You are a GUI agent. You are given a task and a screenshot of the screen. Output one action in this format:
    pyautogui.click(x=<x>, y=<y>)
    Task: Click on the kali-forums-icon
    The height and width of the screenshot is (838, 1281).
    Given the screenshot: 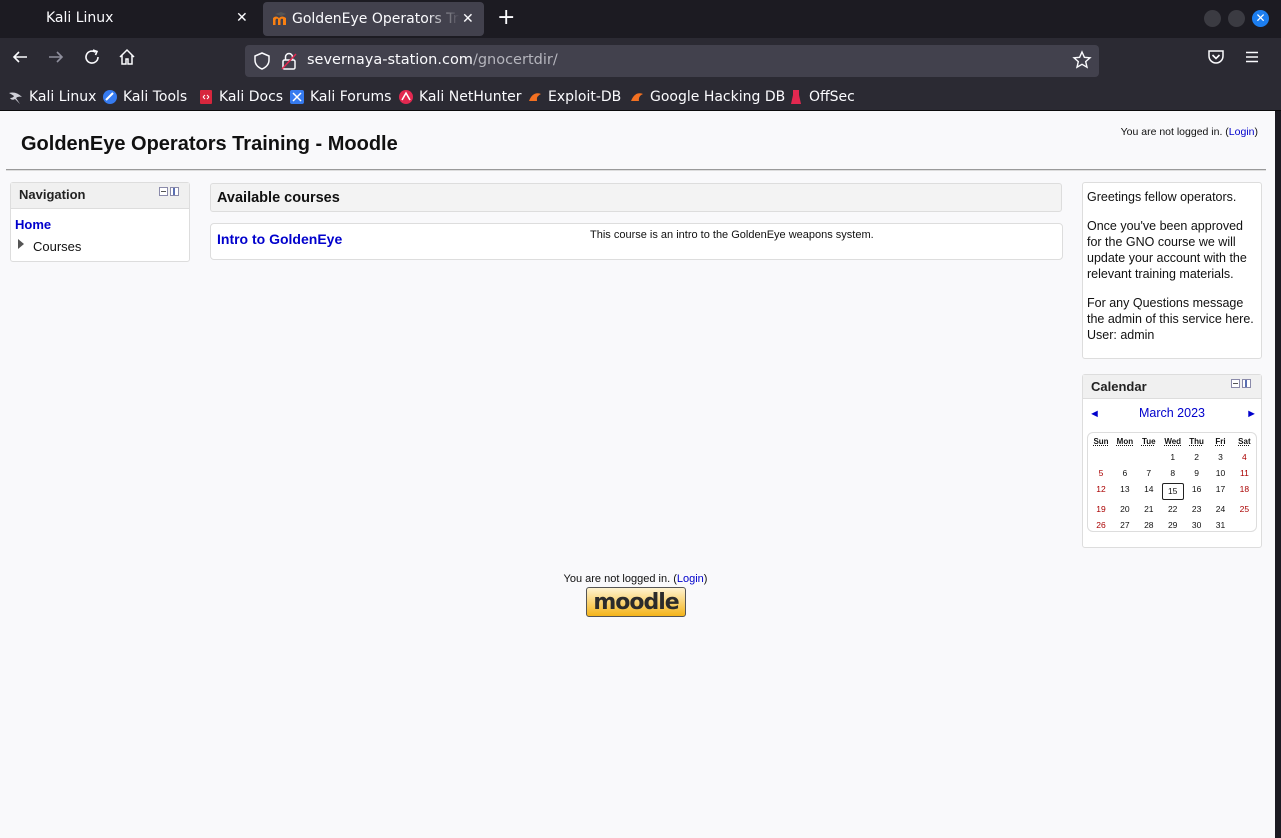 What is the action you would take?
    pyautogui.click(x=297, y=97)
    